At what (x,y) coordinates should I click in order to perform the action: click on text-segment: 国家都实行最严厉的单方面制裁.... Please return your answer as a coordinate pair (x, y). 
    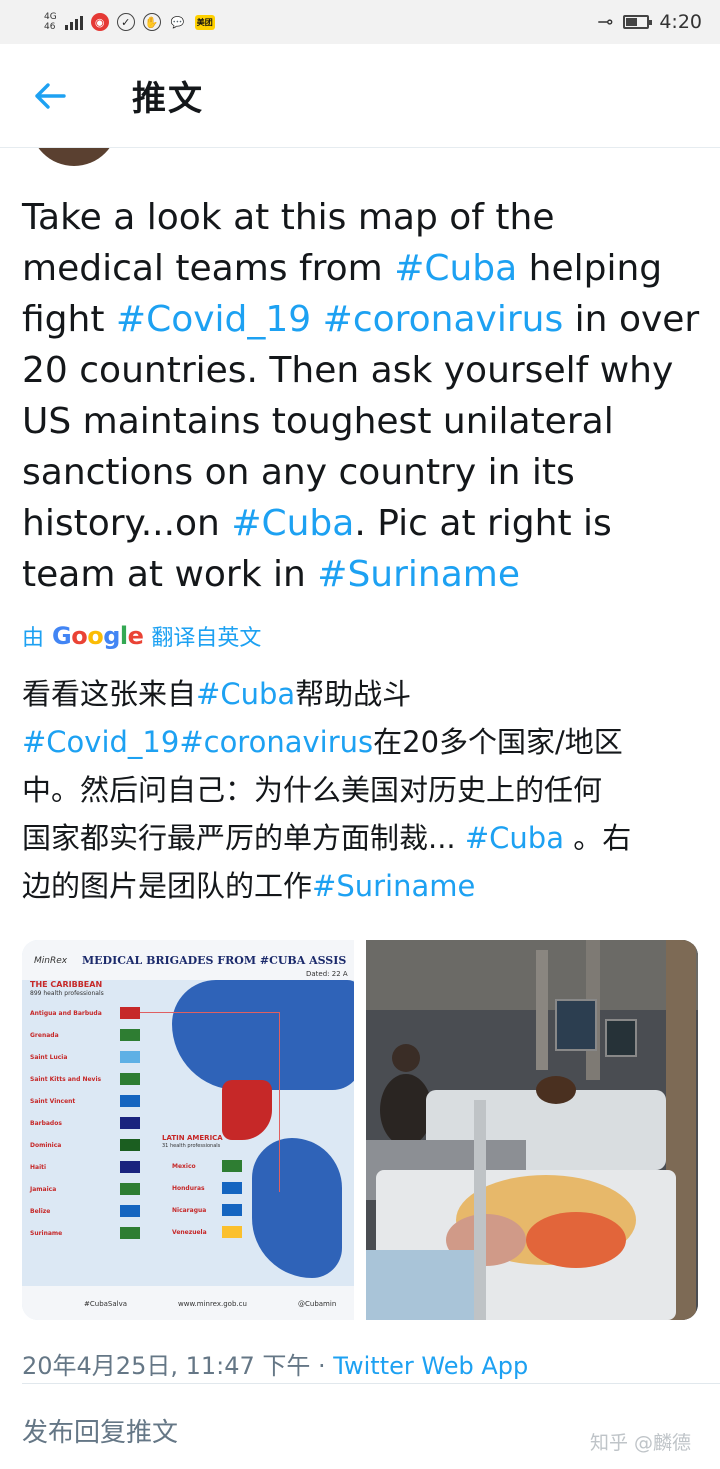
    Looking at the image, I should click on (243, 838).